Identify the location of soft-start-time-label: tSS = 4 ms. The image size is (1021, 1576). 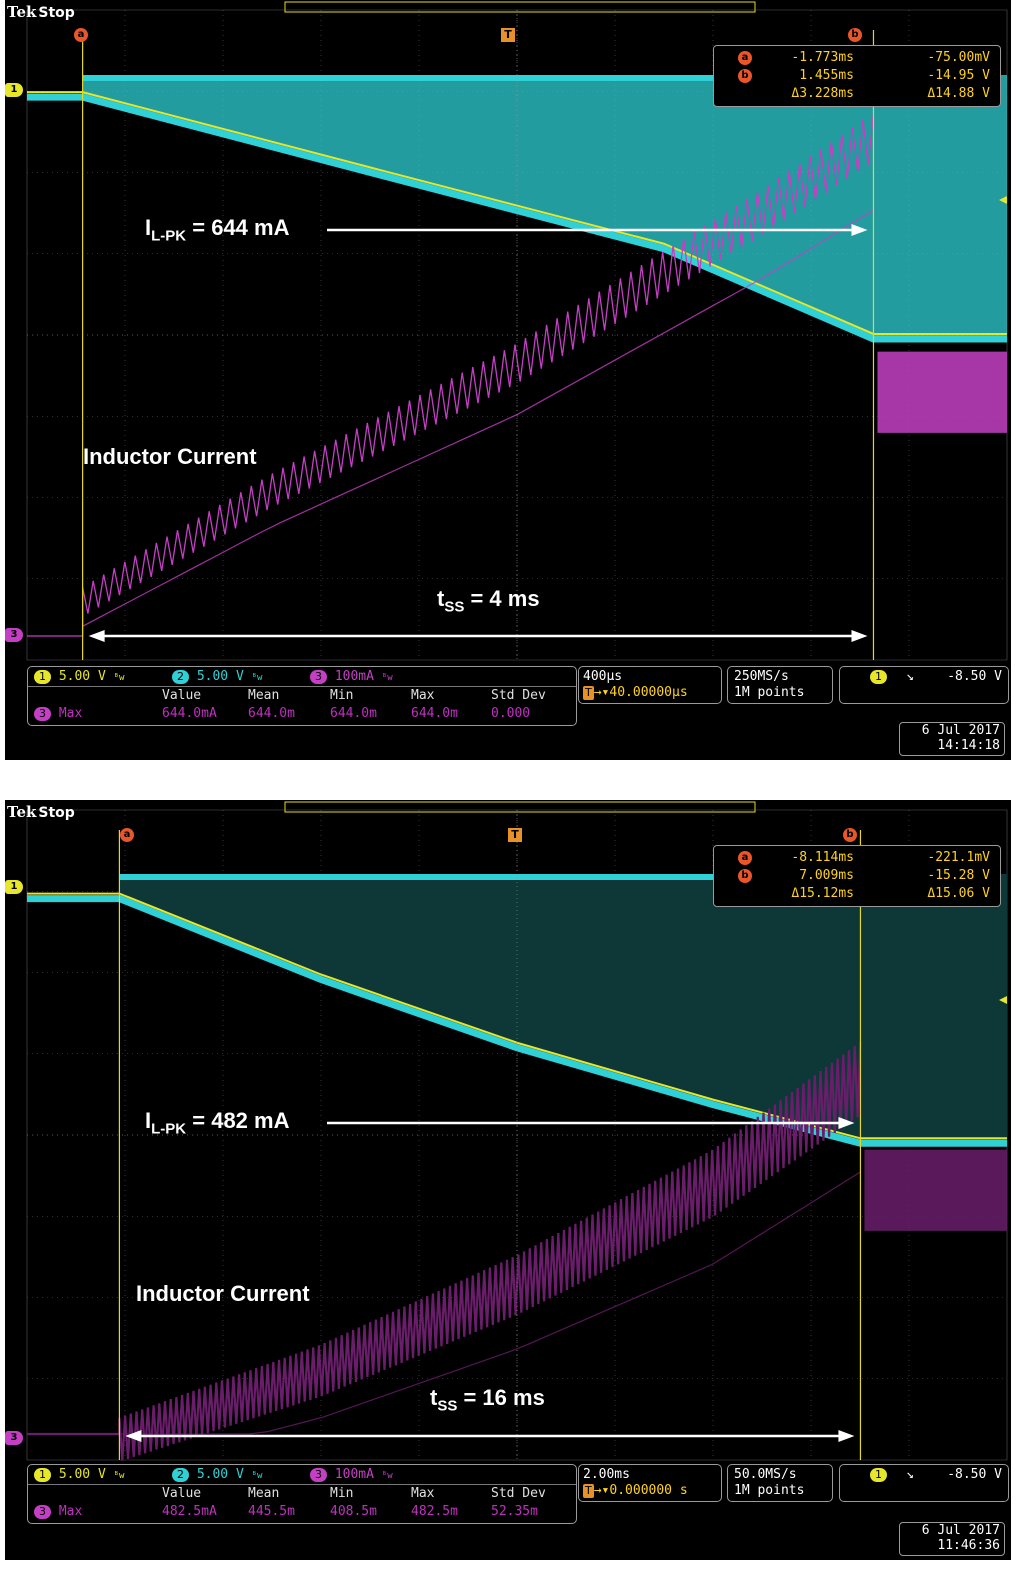
(488, 600).